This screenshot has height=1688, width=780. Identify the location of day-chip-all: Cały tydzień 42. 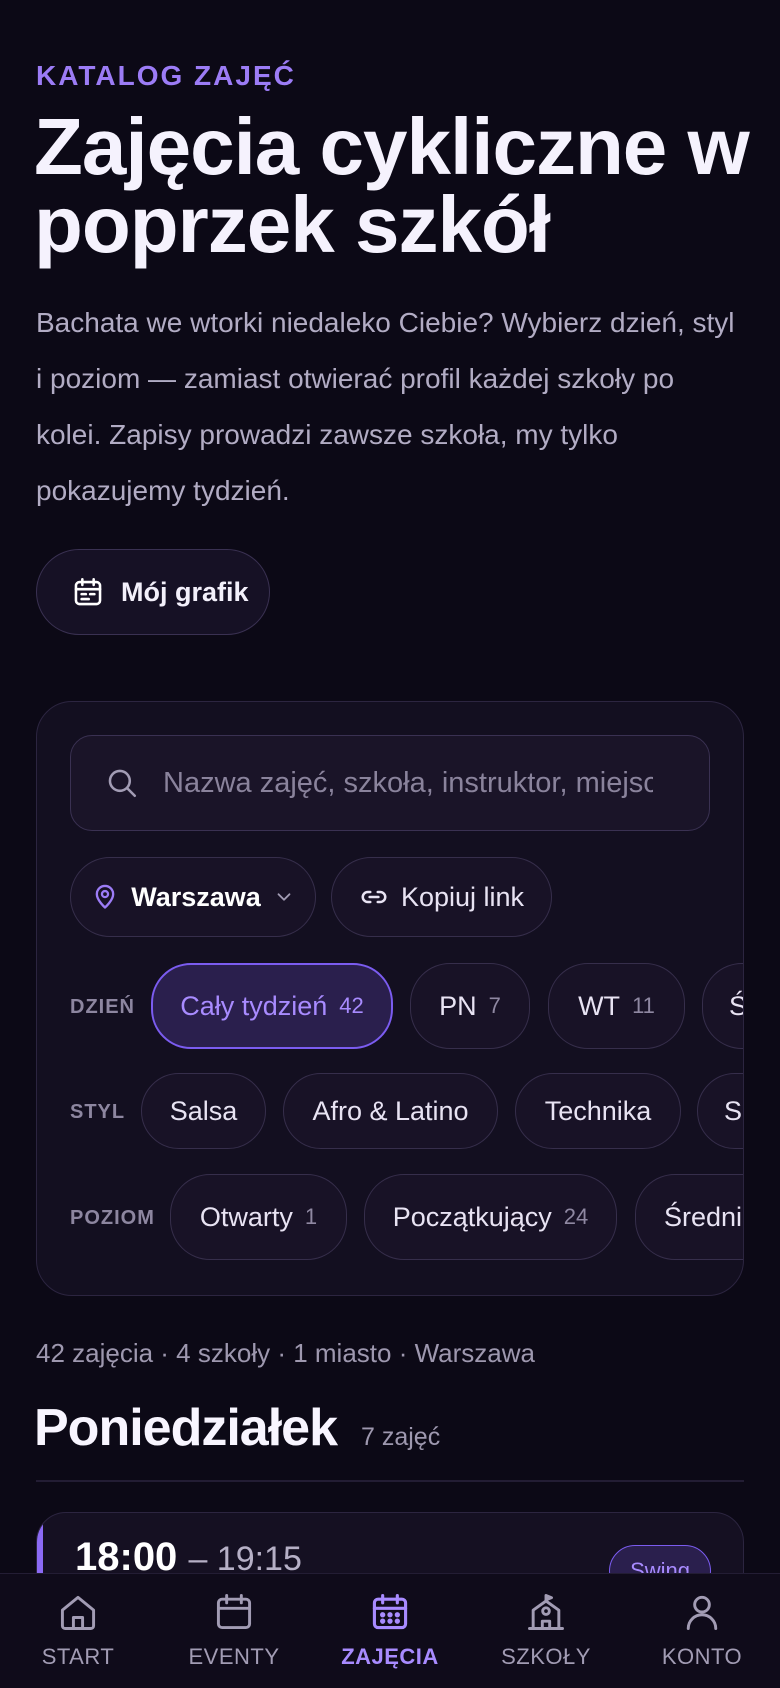
(272, 1006).